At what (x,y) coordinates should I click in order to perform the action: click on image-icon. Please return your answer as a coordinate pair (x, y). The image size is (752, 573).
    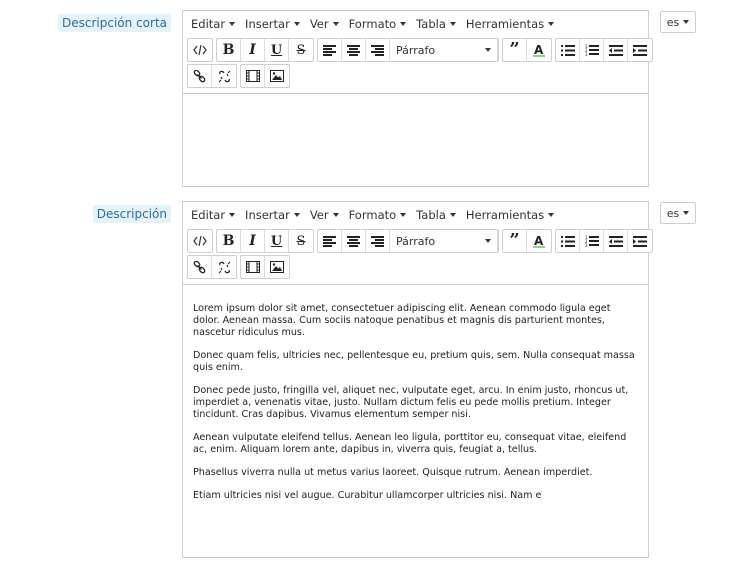
    Looking at the image, I should click on (277, 76).